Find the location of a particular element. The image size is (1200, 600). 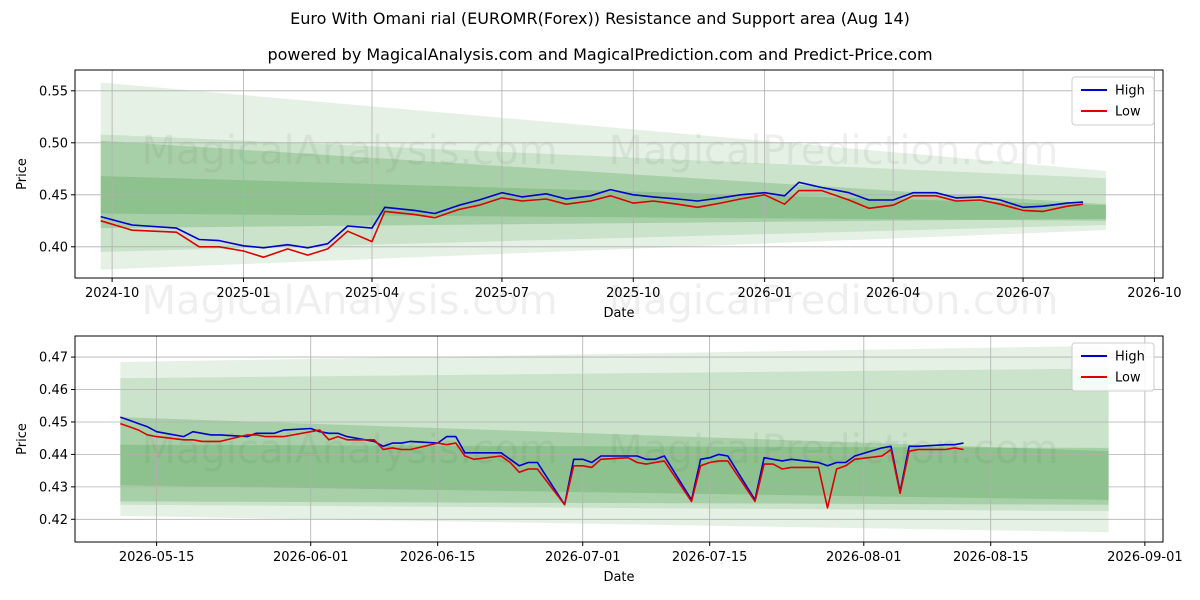

overview-xtick-label: 2026-01 is located at coordinates (764, 293).